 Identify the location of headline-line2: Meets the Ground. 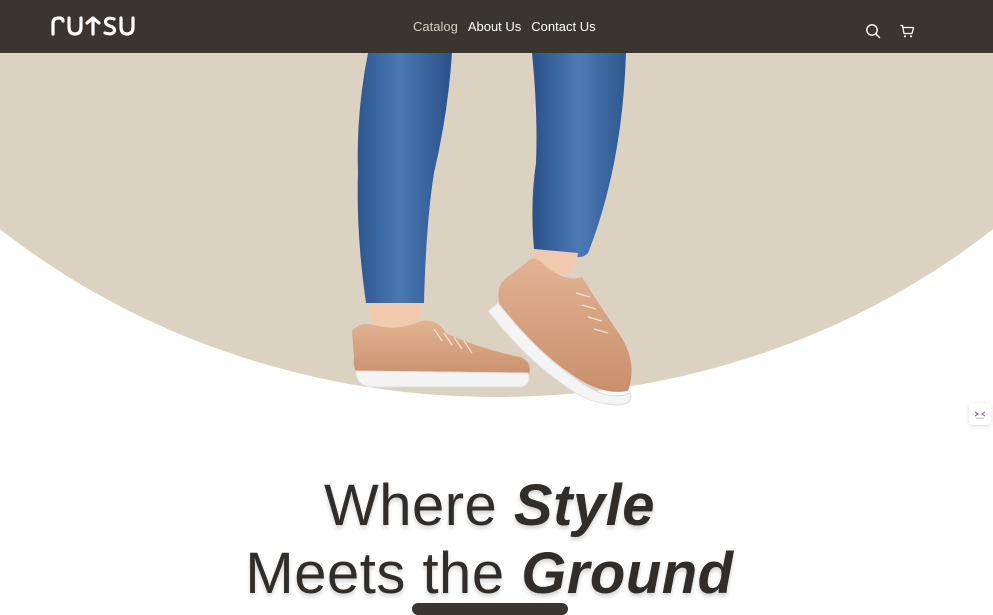
(489, 573).